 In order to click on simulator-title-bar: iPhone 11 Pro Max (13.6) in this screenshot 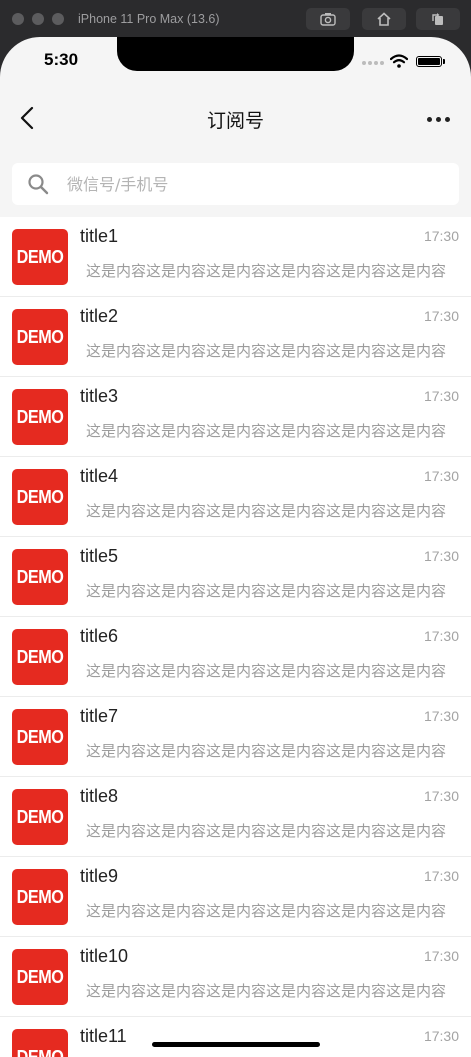, I will do `click(235, 18)`.